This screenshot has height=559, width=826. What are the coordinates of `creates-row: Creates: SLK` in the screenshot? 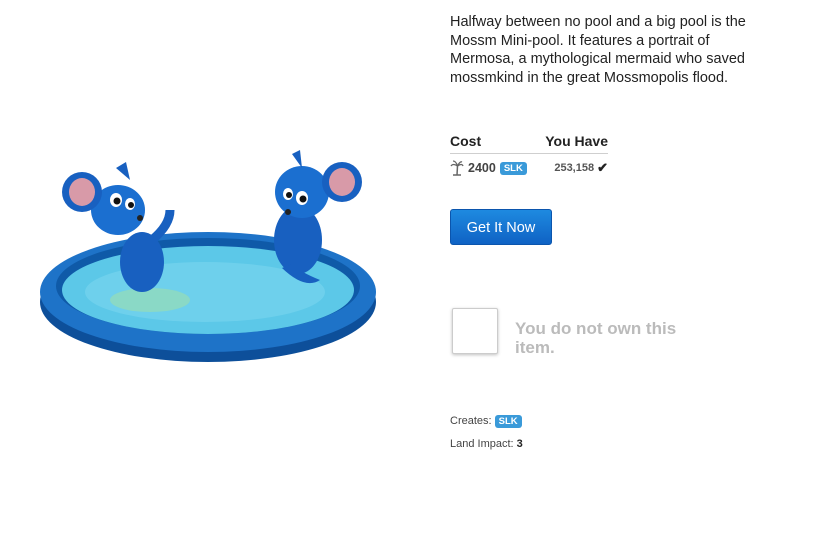 It's located at (486, 421).